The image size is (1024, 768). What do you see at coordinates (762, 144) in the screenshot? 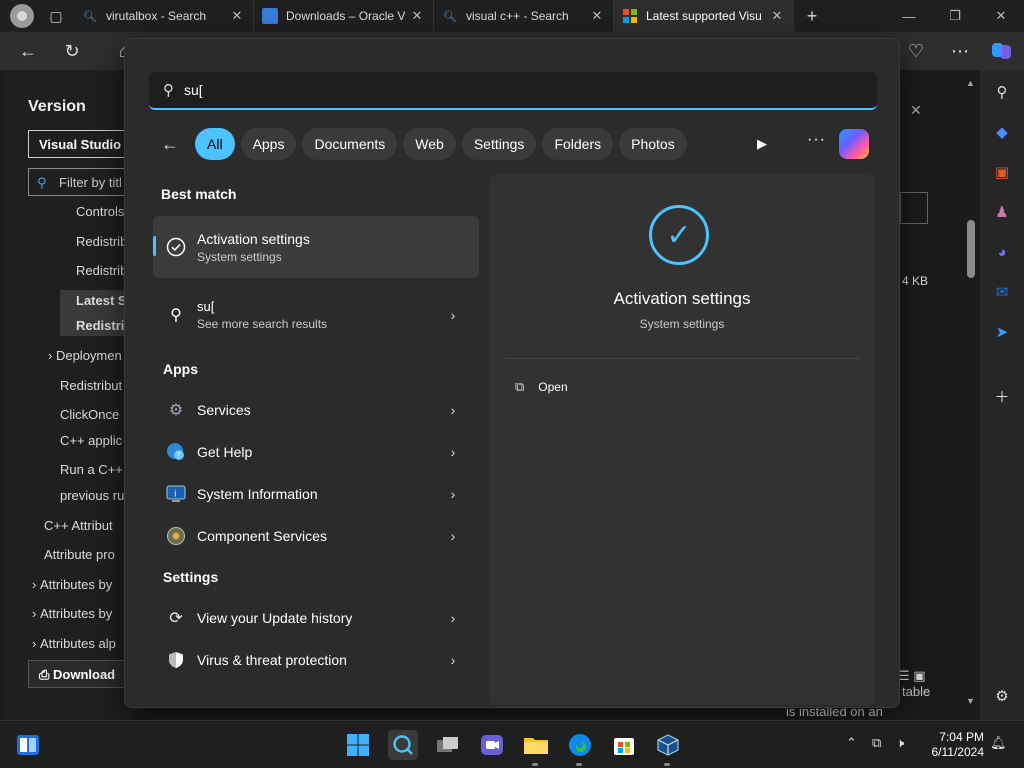
I see `play-icon: ▶` at bounding box center [762, 144].